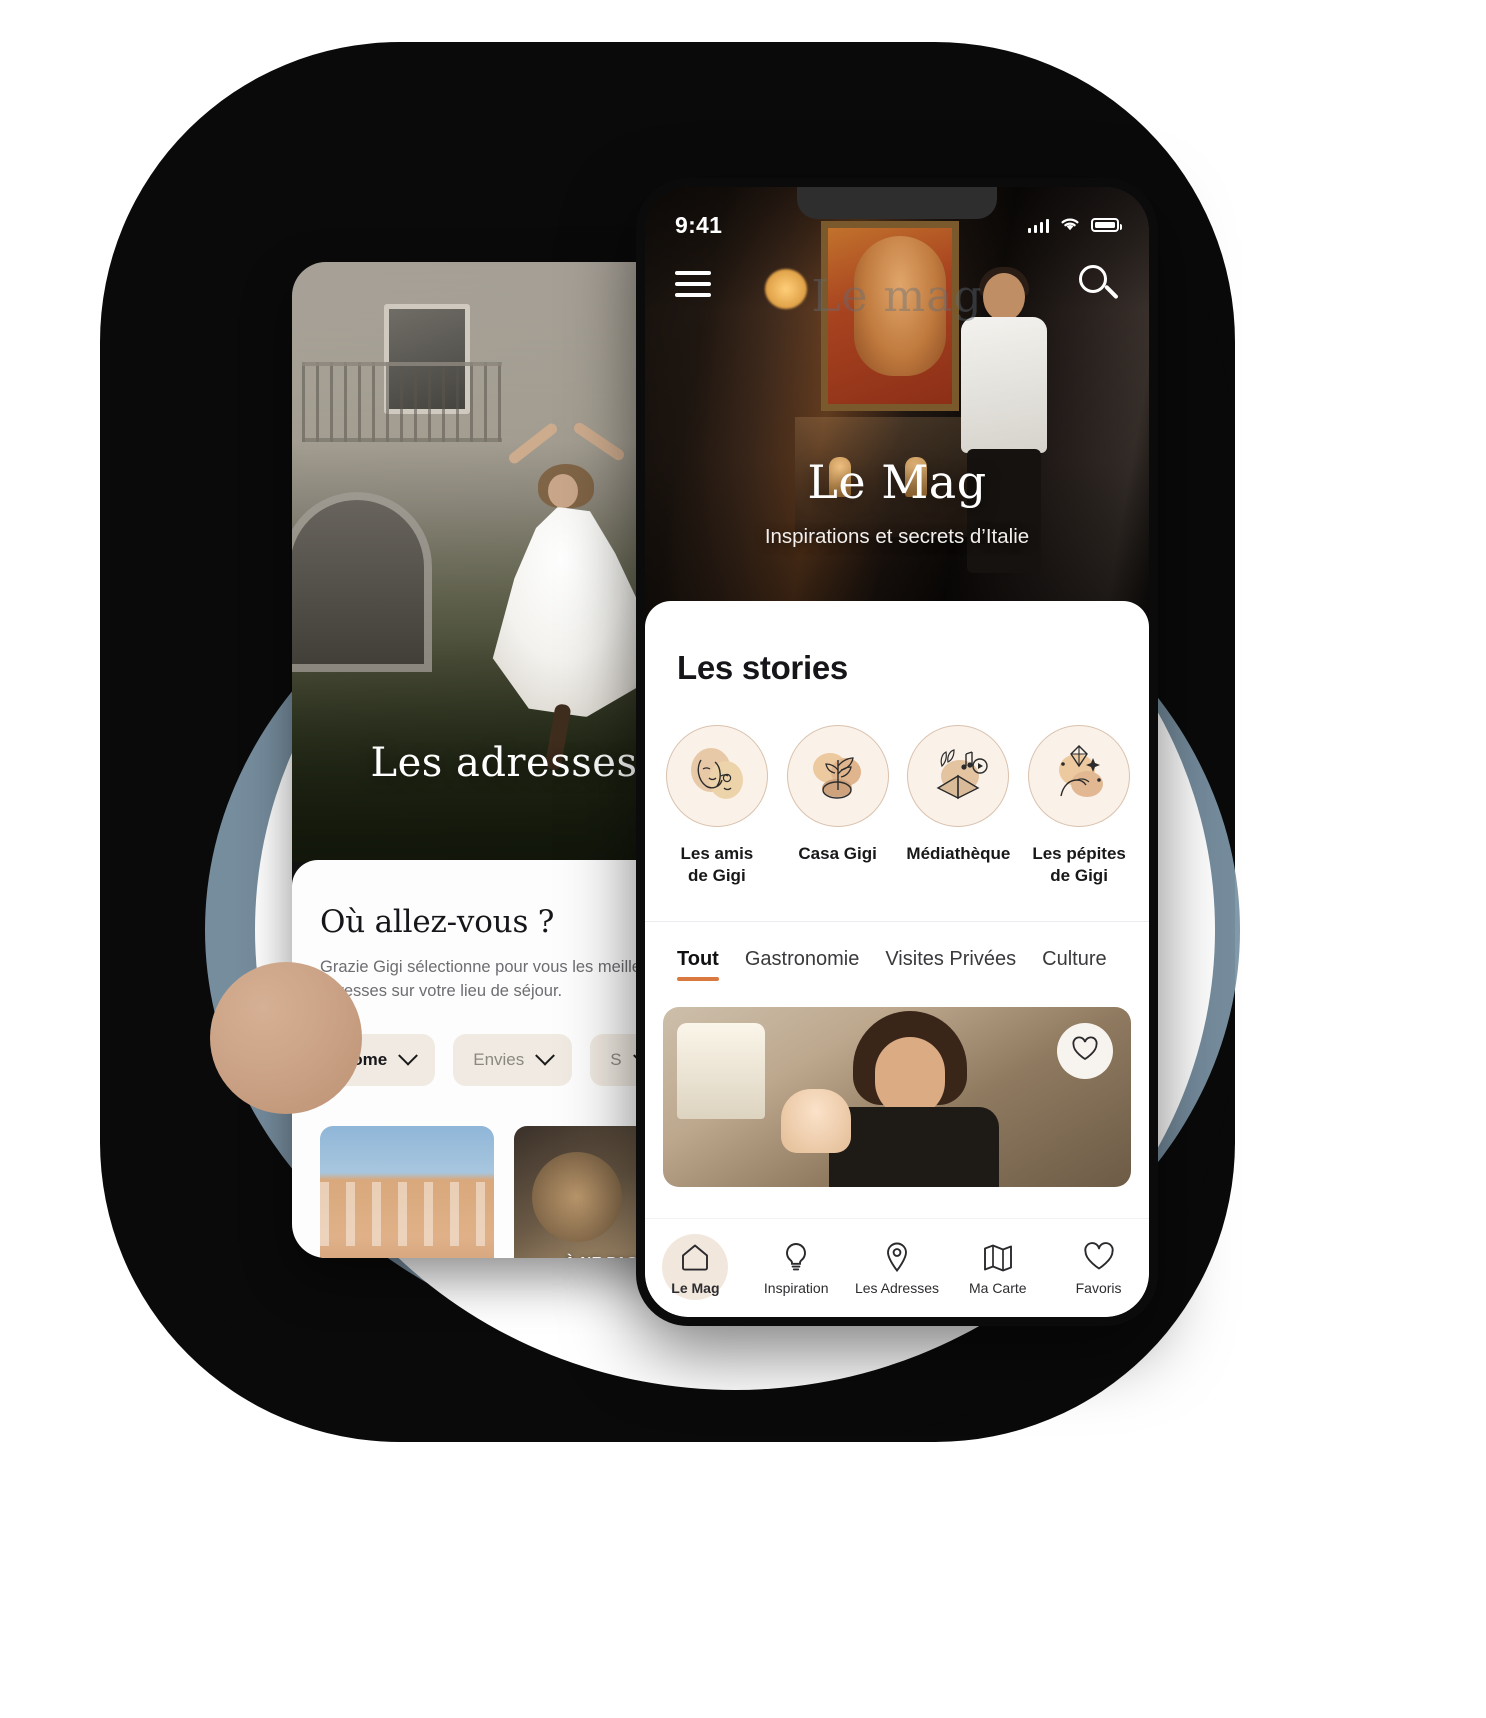 This screenshot has height=1718, width=1486. I want to click on tab-culture: Culture, so click(1074, 964).